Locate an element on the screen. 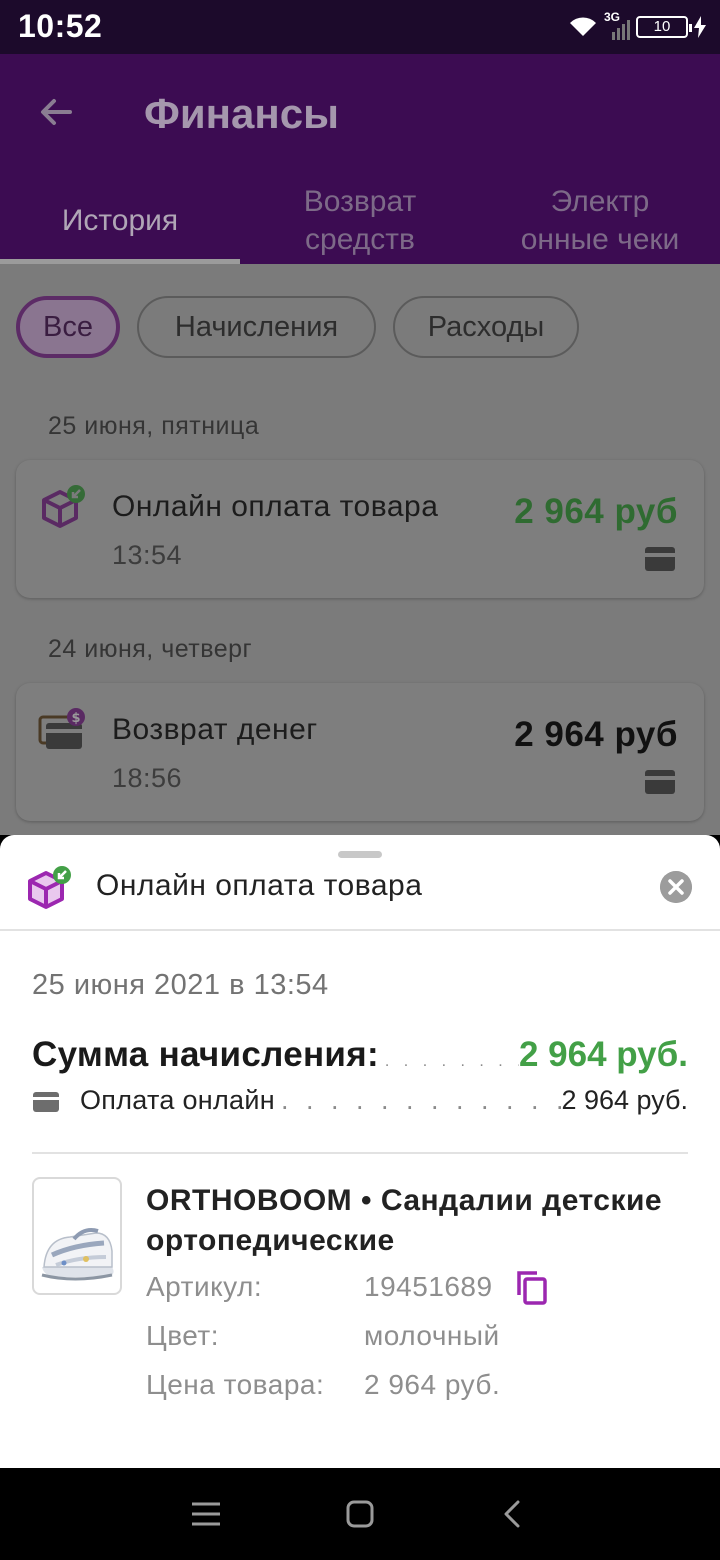  tab-refunds: Возврат средств is located at coordinates (360, 221).